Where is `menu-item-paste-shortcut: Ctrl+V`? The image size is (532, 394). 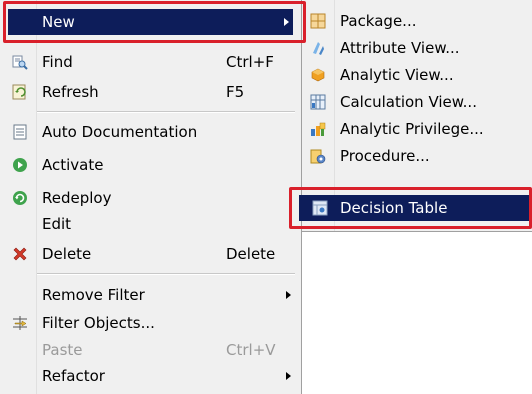 menu-item-paste-shortcut: Ctrl+V is located at coordinates (251, 350).